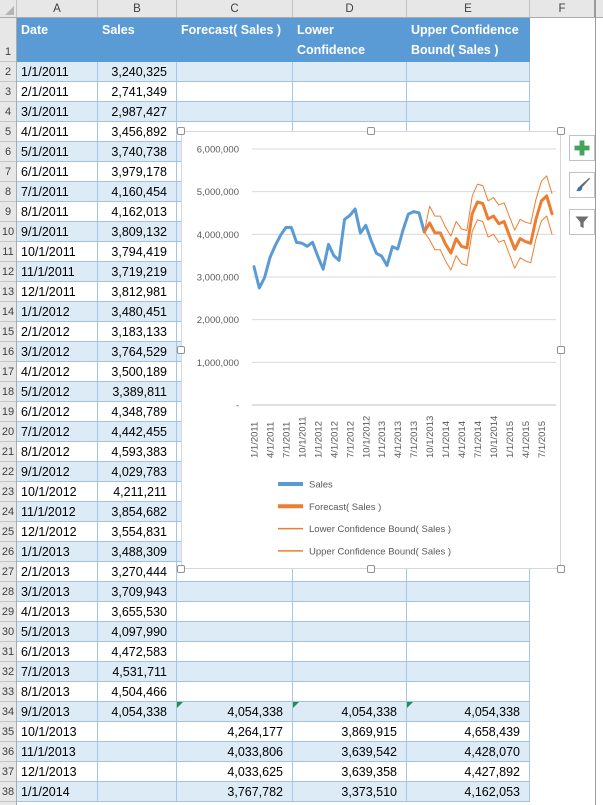 This screenshot has height=805, width=603. I want to click on cell-upper-r34: 4,054,338, so click(468, 712).